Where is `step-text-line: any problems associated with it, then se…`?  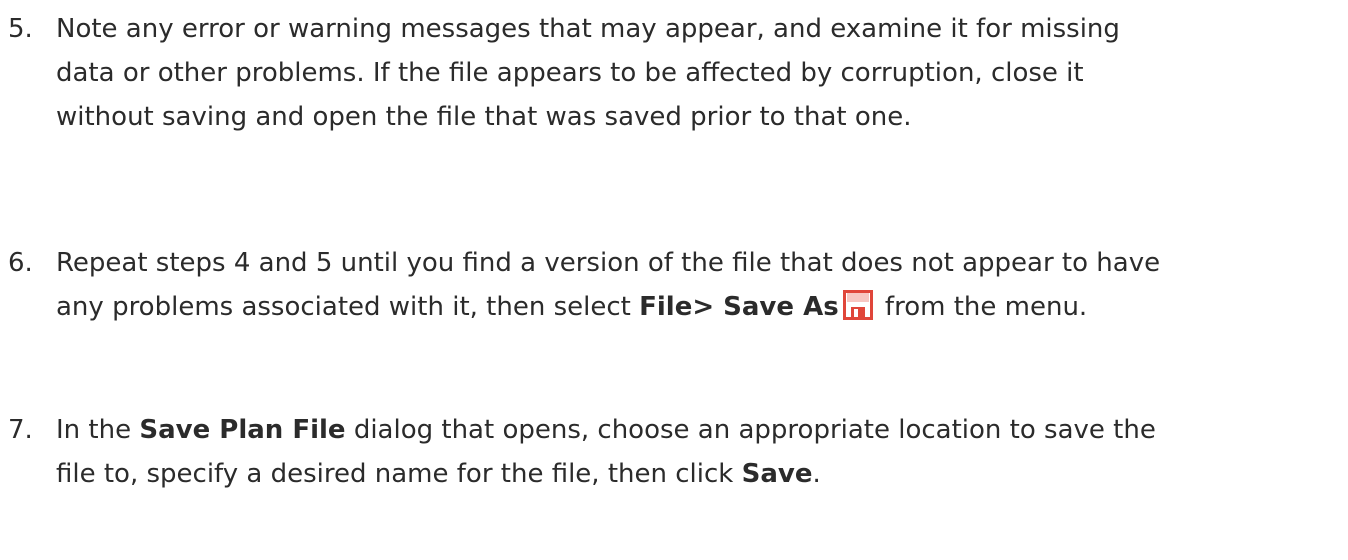 step-text-line: any problems associated with it, then se… is located at coordinates (696, 307).